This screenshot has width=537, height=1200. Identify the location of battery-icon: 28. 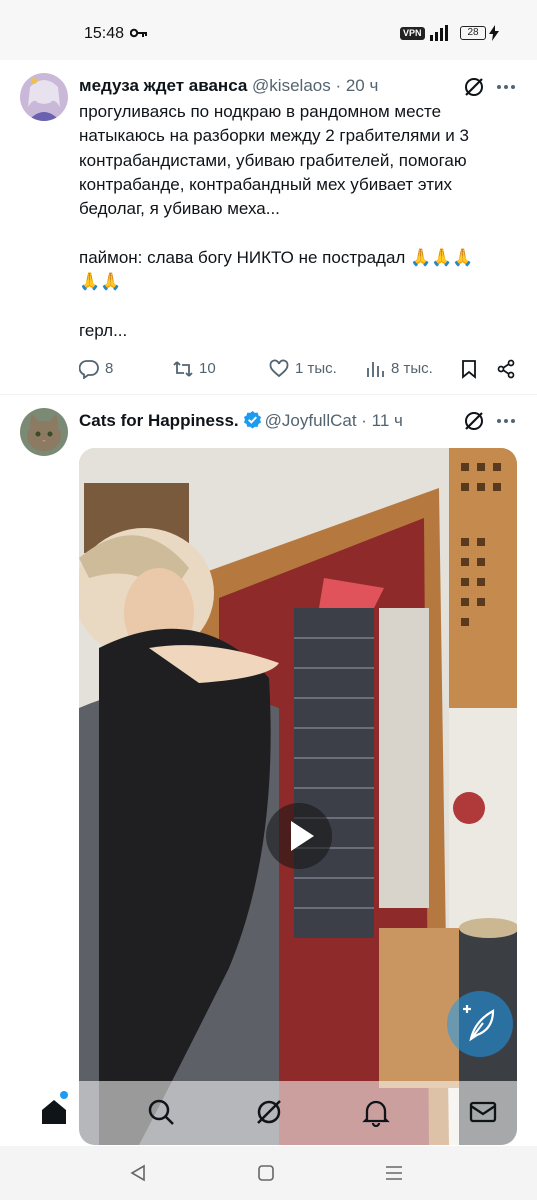
(473, 33).